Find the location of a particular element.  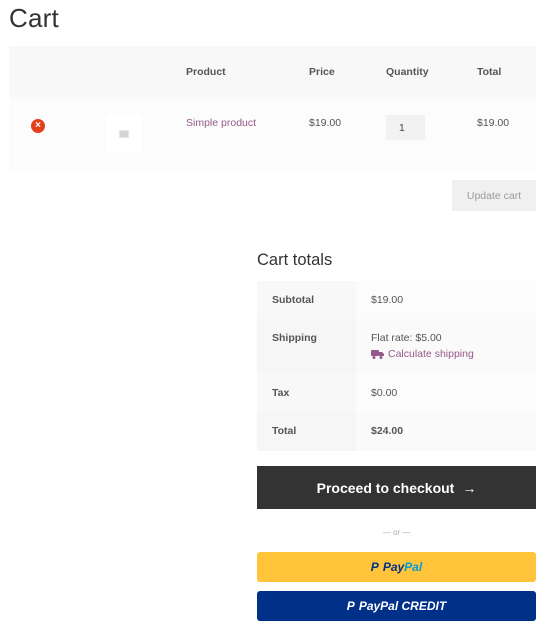

image-placeholder-icon is located at coordinates (124, 134).